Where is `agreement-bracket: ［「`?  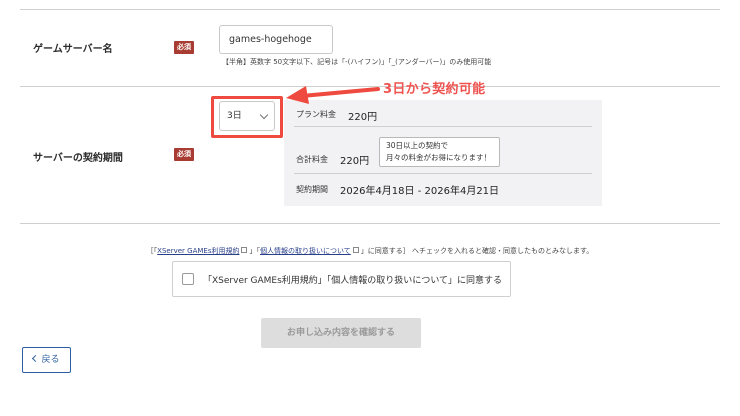 agreement-bracket: ［「 is located at coordinates (152, 251).